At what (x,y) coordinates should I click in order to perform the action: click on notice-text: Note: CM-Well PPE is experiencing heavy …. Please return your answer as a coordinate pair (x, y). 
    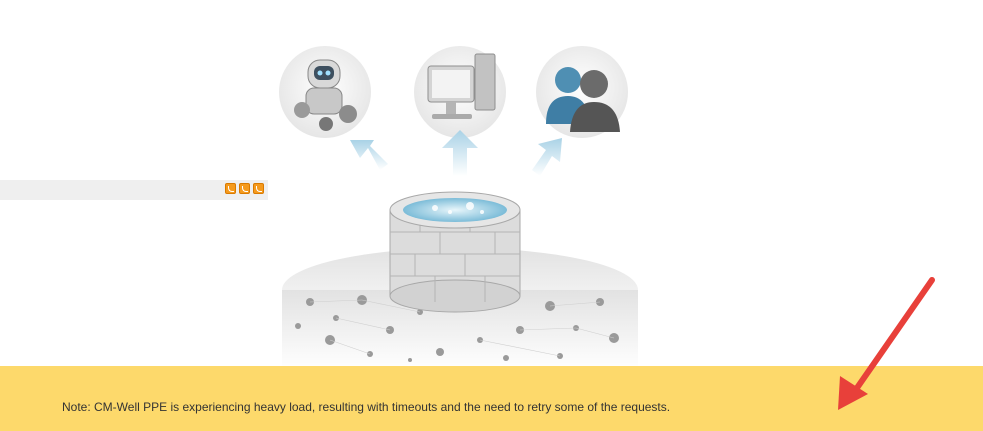
    Looking at the image, I should click on (366, 407).